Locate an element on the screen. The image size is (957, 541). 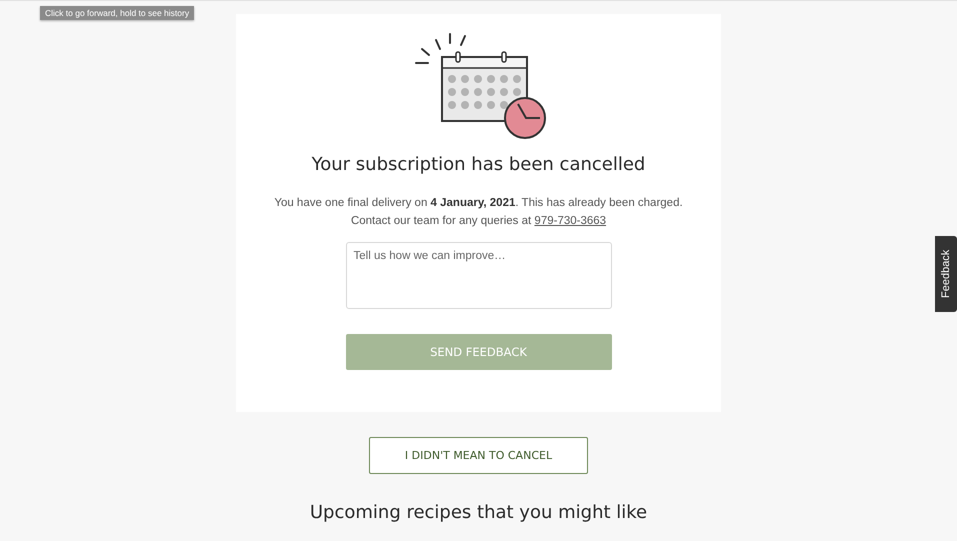
undo-cancel-button: I DIDN'T MEAN TO CANCEL is located at coordinates (478, 455).